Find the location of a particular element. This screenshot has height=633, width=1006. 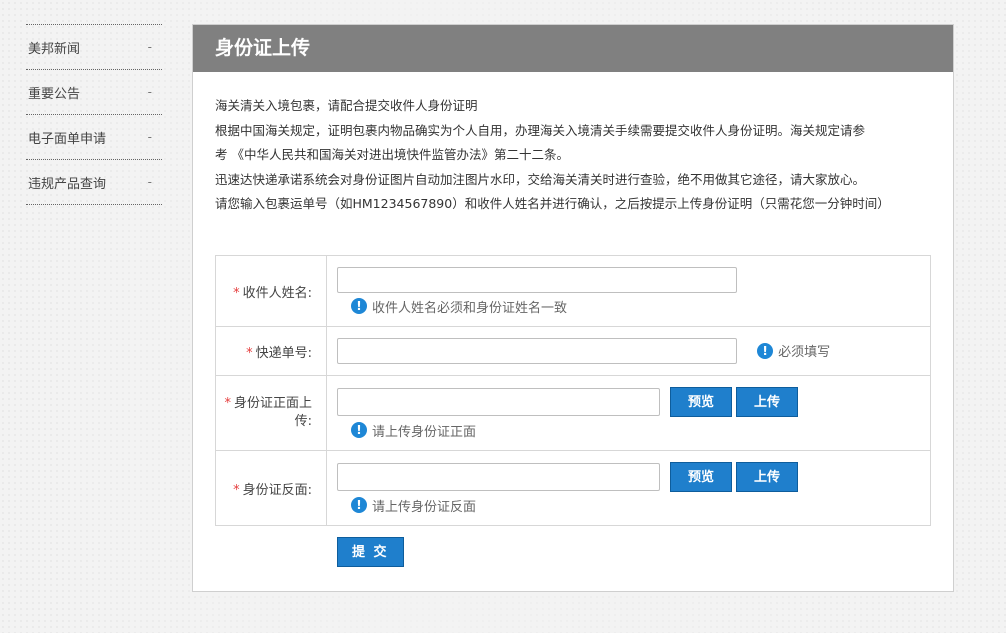

id-back-hint: ! 请上传身份证反面 is located at coordinates (640, 505).